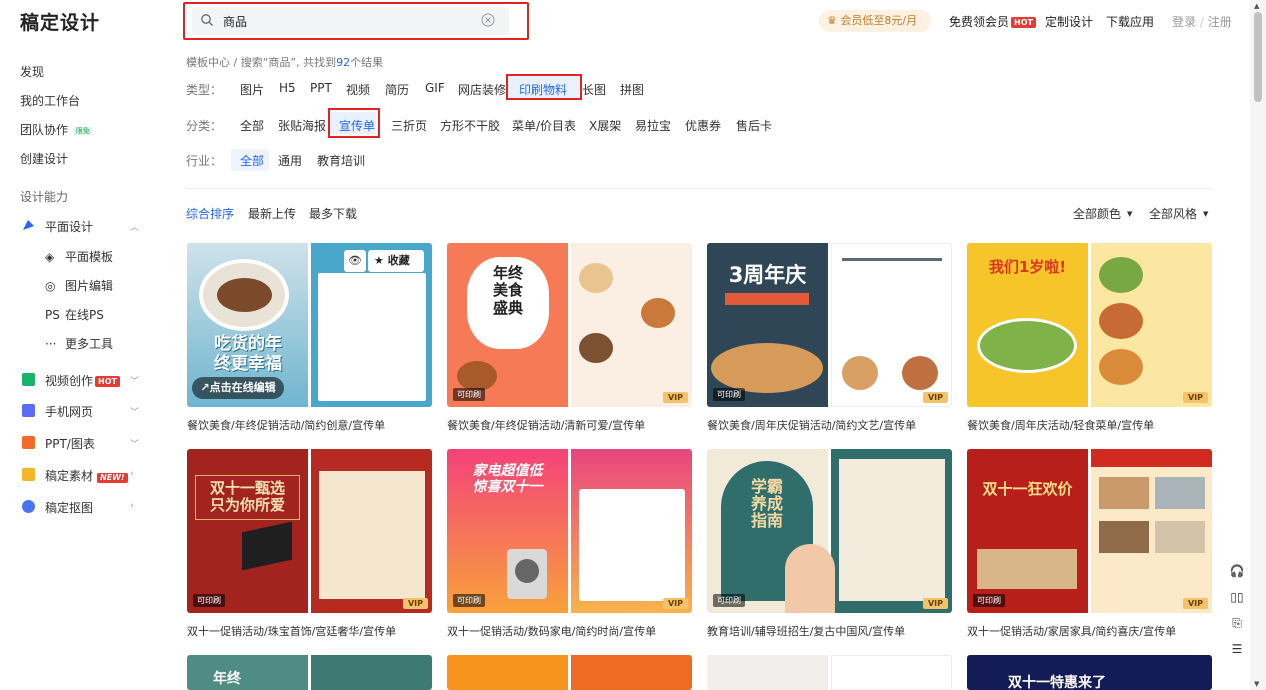  What do you see at coordinates (70, 443) in the screenshot?
I see `sidebar-item-ppt: PPT/图表` at bounding box center [70, 443].